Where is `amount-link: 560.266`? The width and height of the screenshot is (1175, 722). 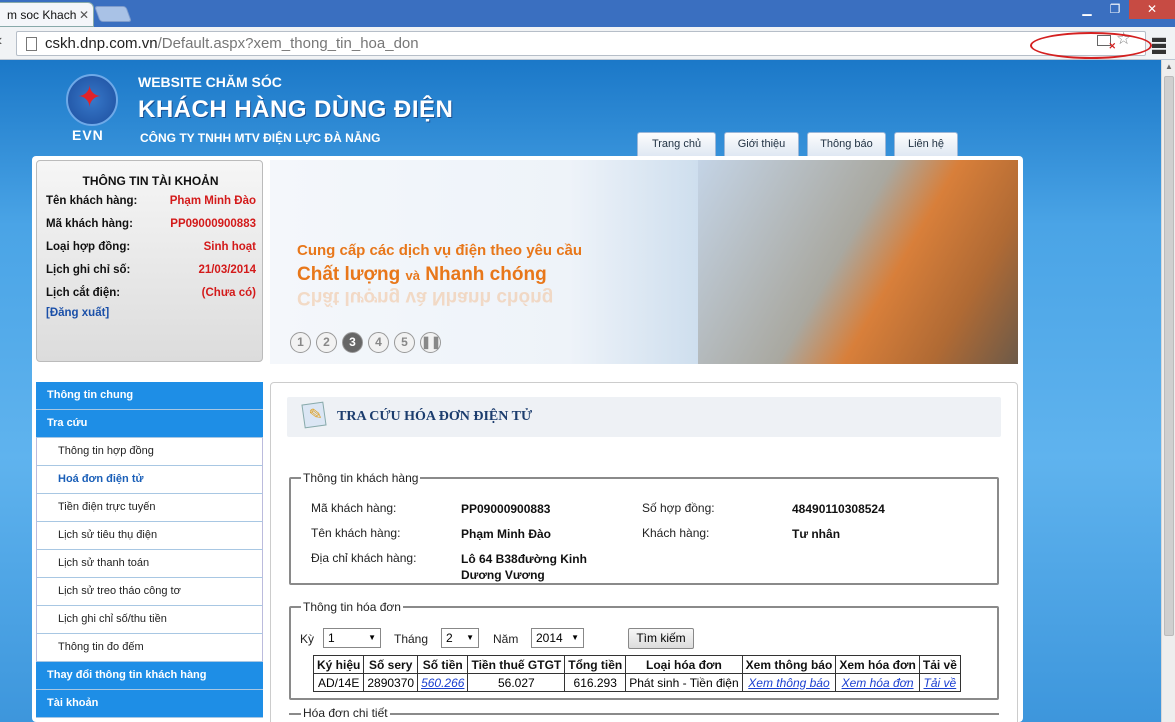
amount-link: 560.266 is located at coordinates (442, 683).